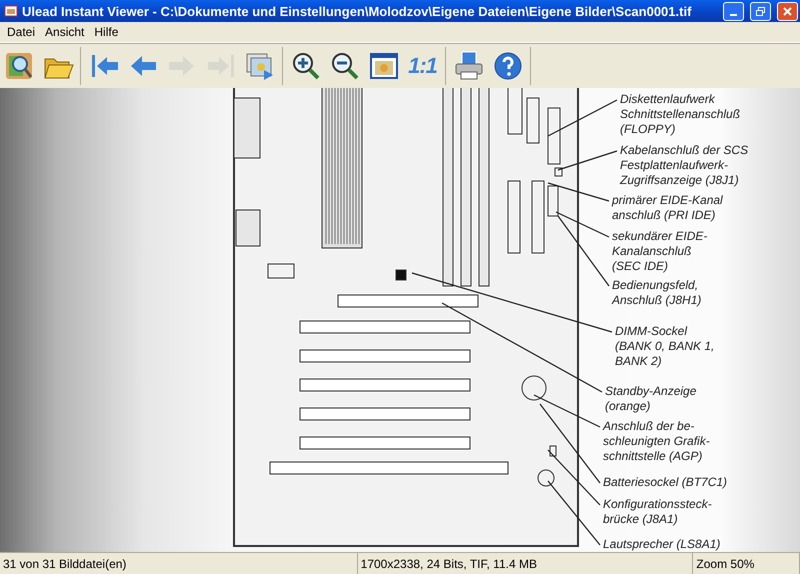 The width and height of the screenshot is (800, 574). What do you see at coordinates (657, 512) in the screenshot?
I see `callout-label: Konfigurationssteck- brücke (J8A1)` at bounding box center [657, 512].